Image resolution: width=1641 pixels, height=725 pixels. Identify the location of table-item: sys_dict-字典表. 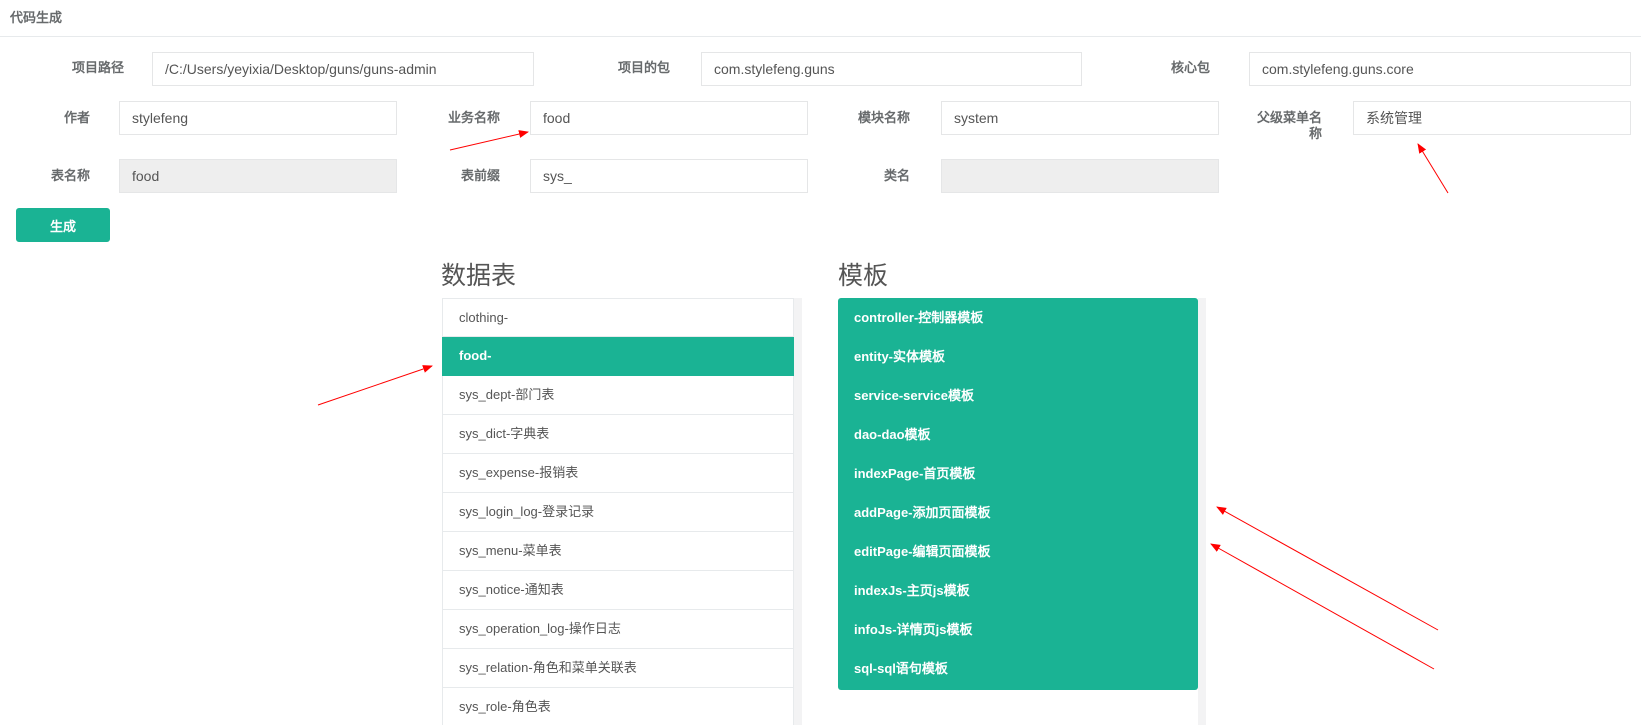
(618, 434).